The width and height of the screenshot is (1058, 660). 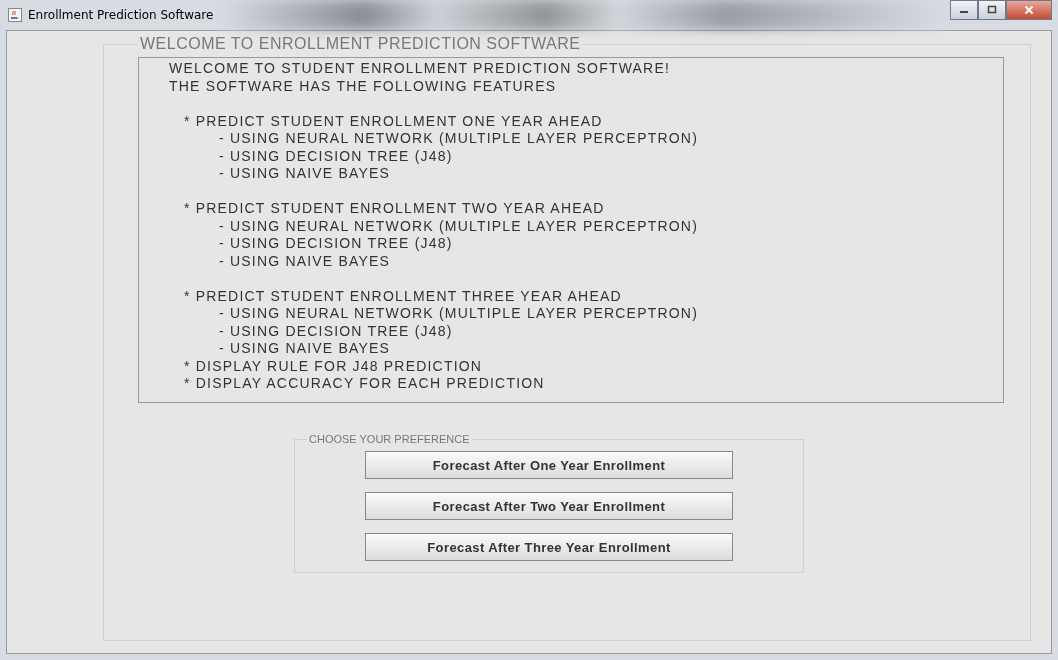 What do you see at coordinates (420, 69) in the screenshot?
I see `text-line: WELCOME TO STUDENT ENROLLMENT PREDICTION SOFTWARE!` at bounding box center [420, 69].